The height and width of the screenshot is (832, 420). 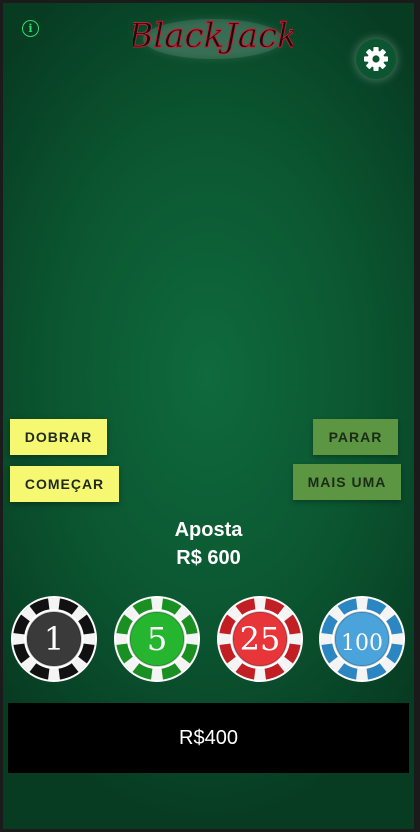 I want to click on chip-25-graphic: 25, so click(x=260, y=639).